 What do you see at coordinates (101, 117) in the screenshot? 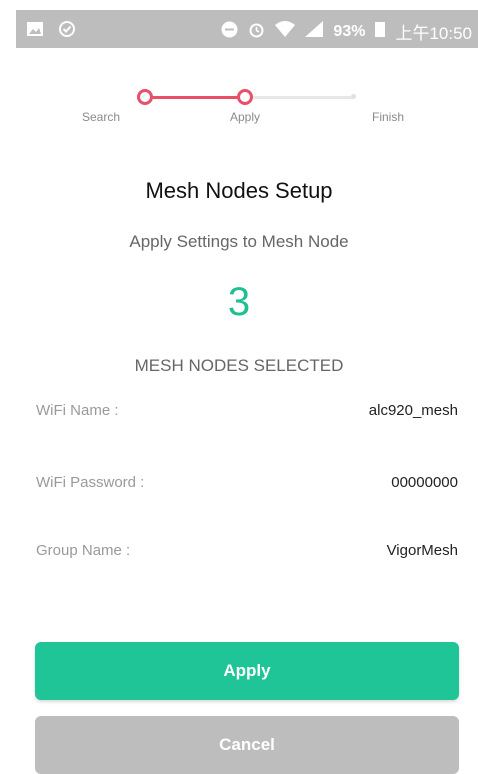
I see `step-label-search: Search` at bounding box center [101, 117].